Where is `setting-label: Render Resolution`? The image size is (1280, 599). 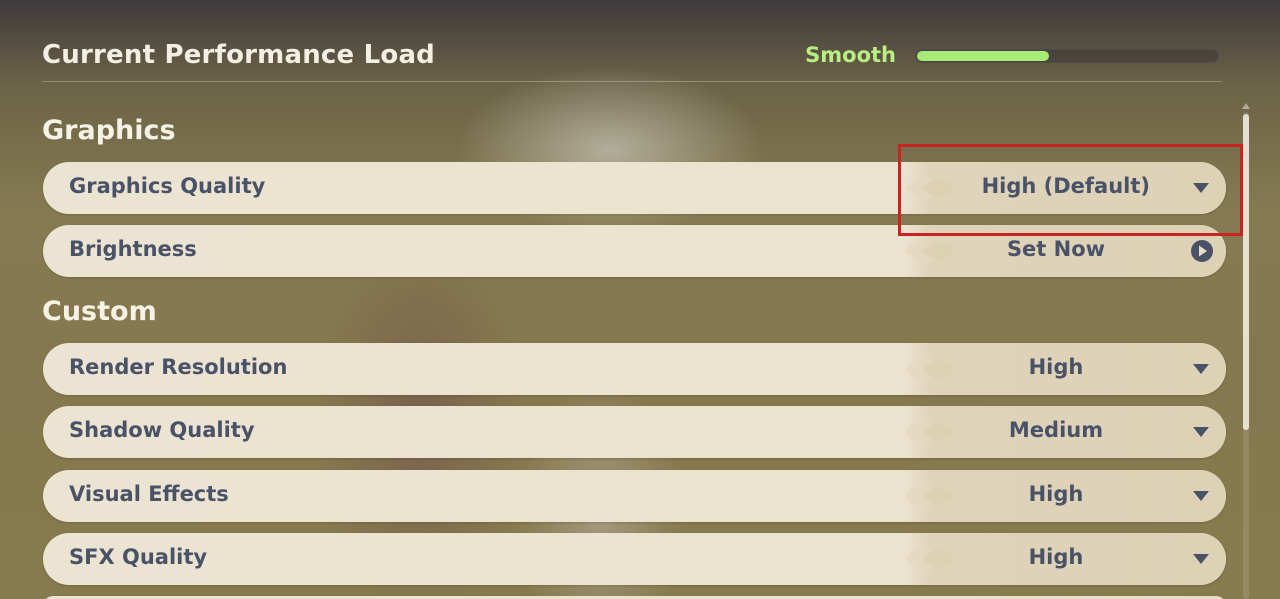
setting-label: Render Resolution is located at coordinates (178, 367).